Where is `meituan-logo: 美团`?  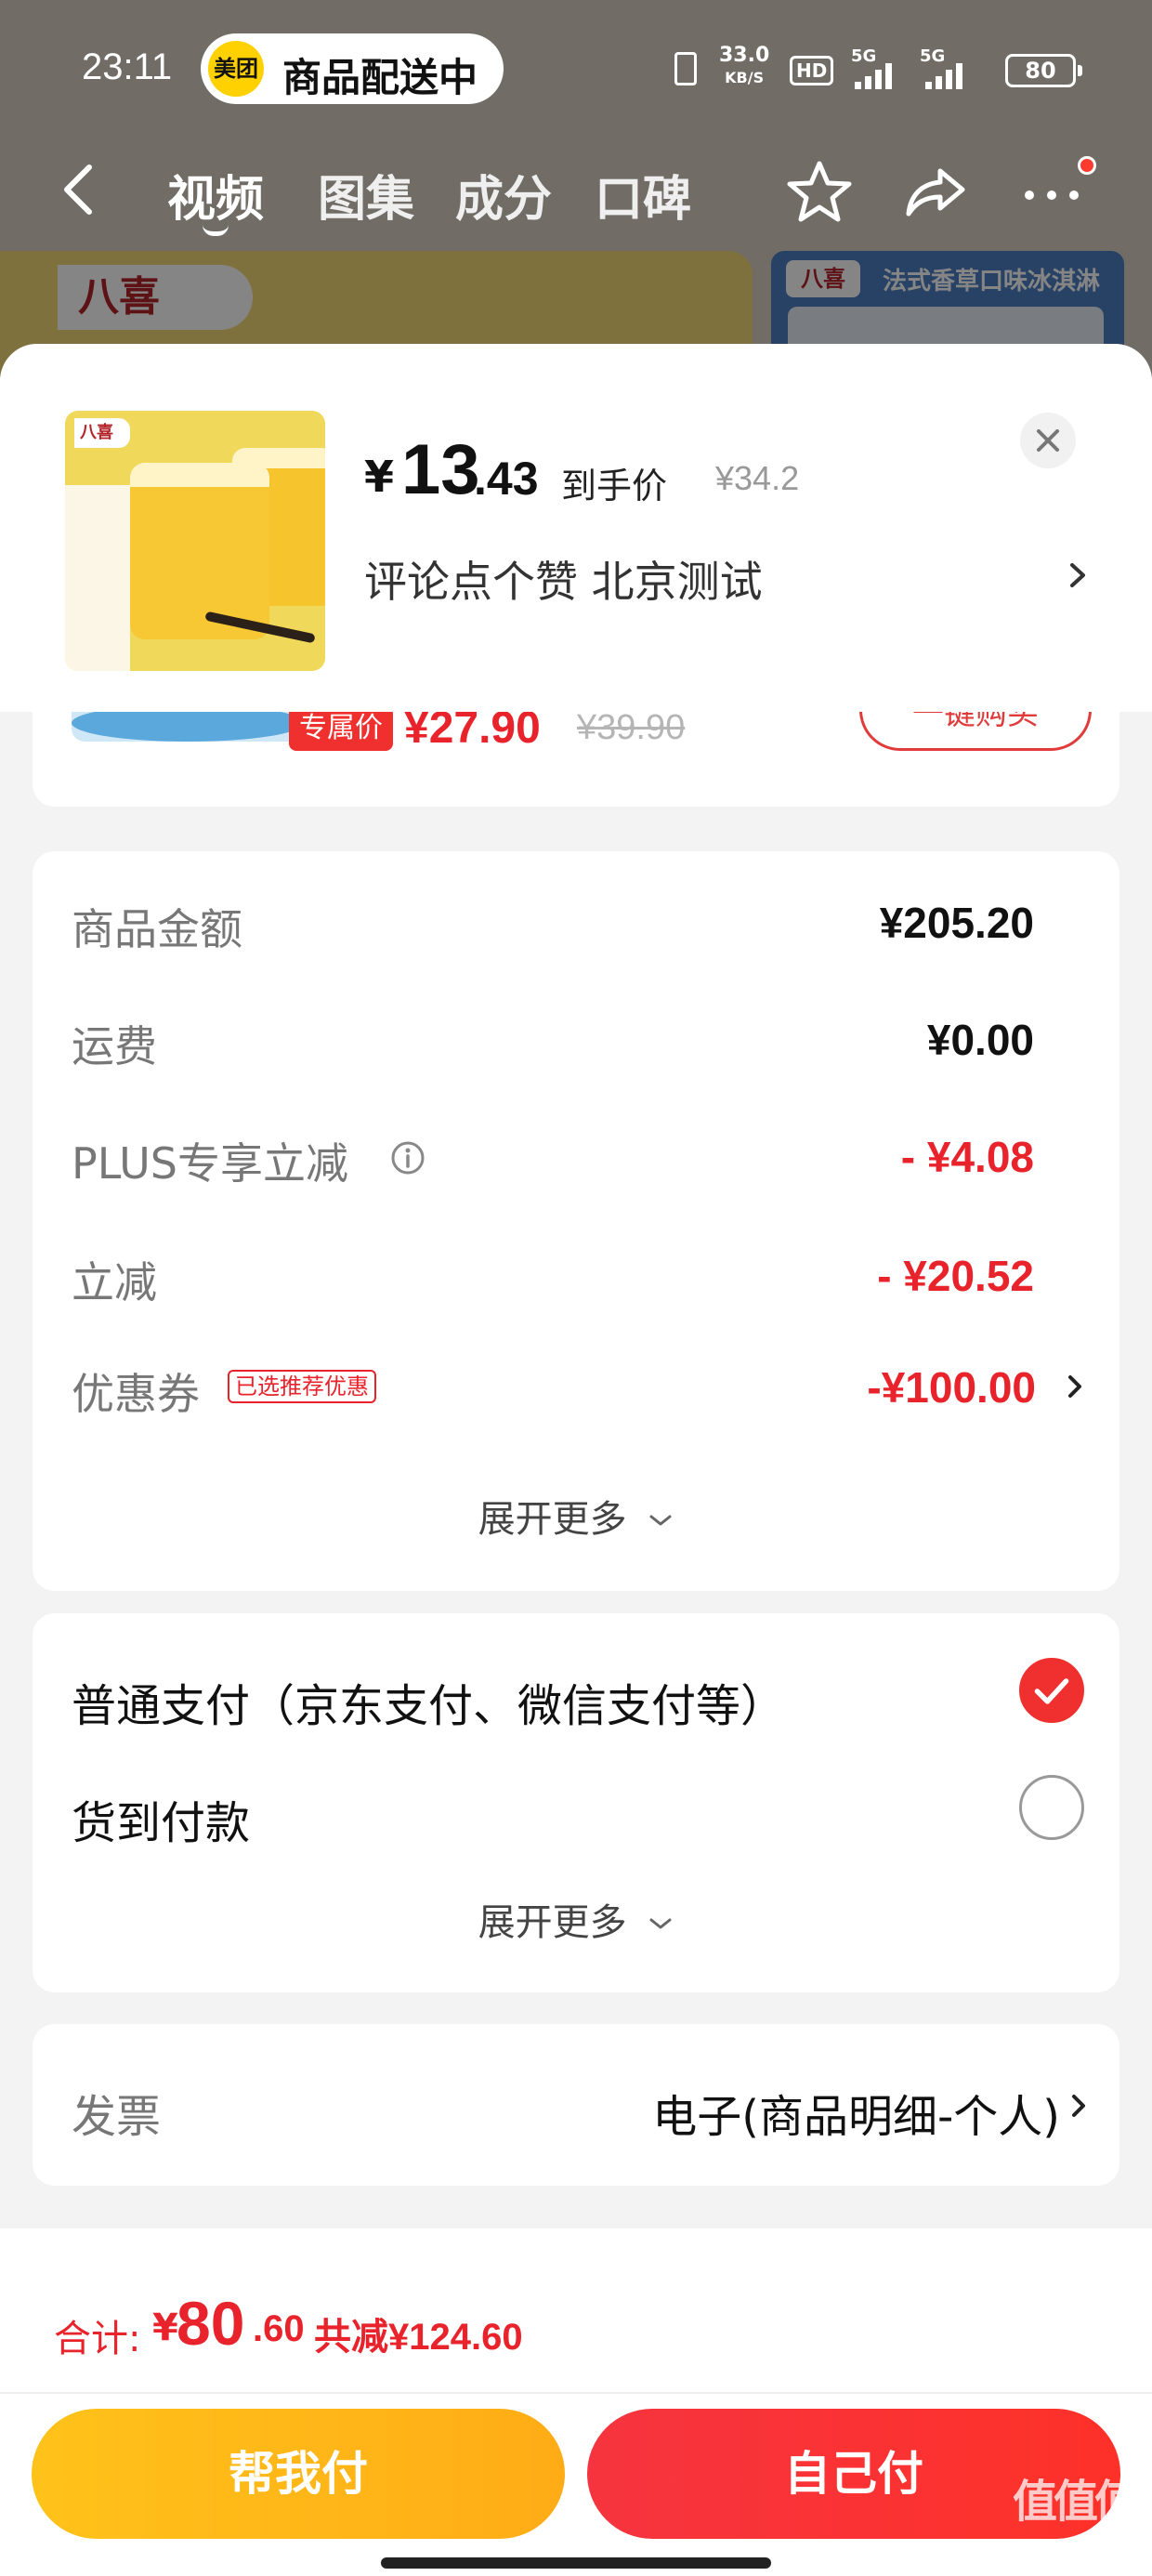
meituan-logo: 美团 is located at coordinates (236, 69).